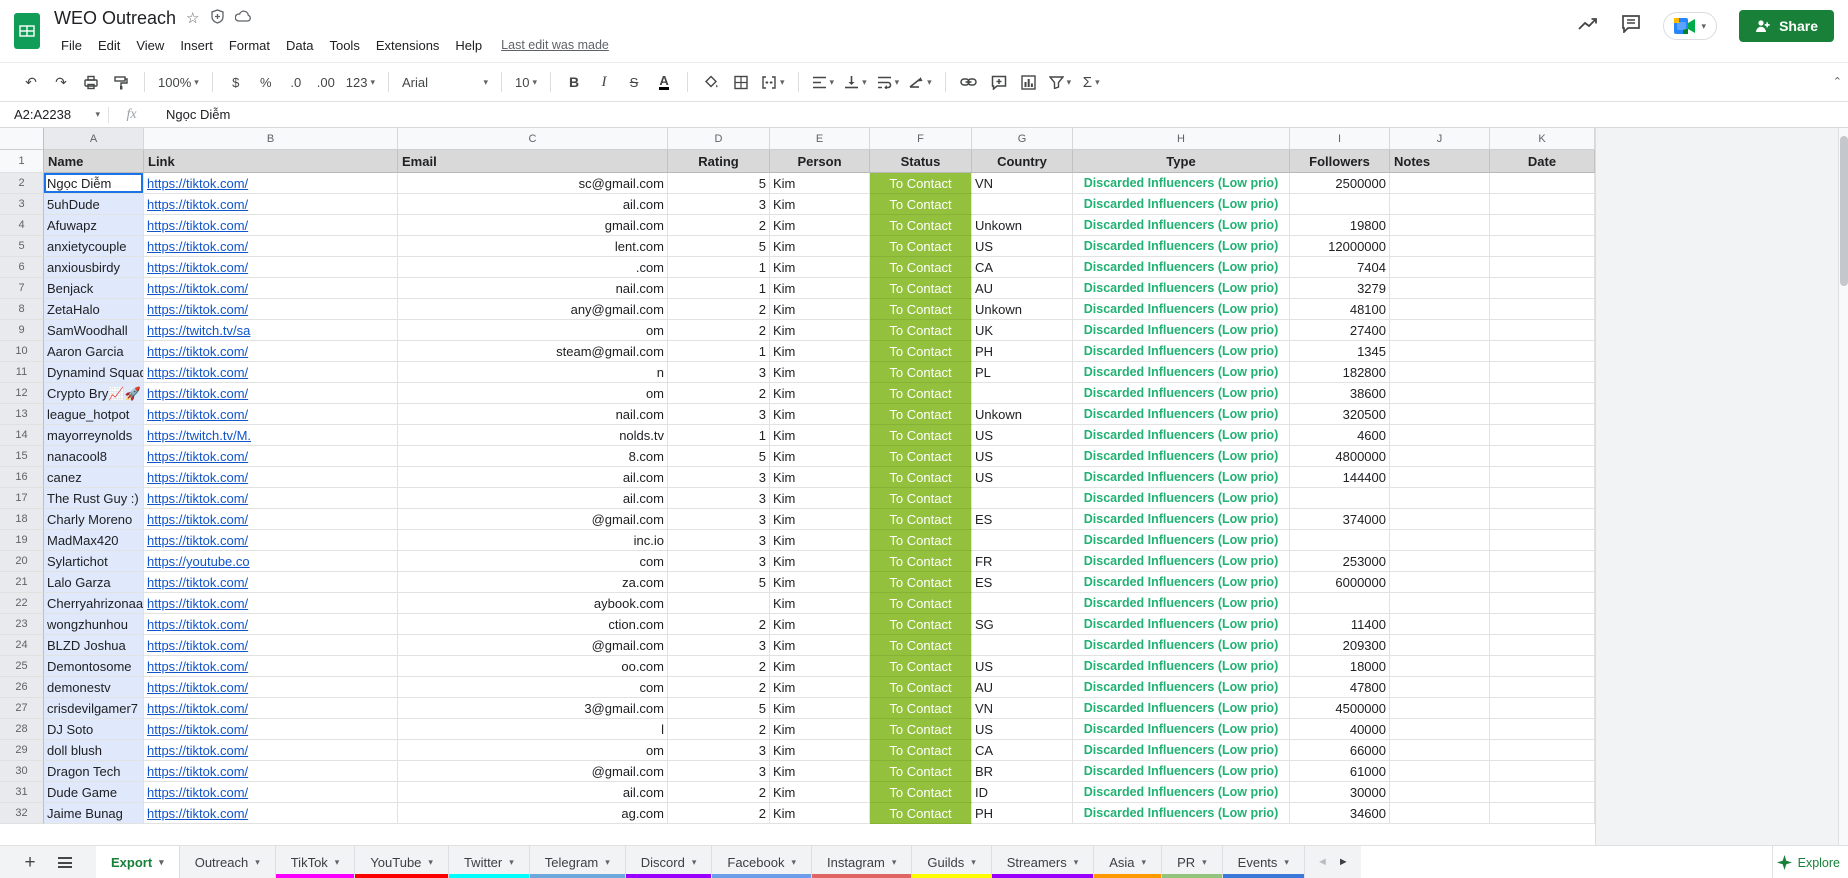 The image size is (1848, 878). Describe the element at coordinates (94, 330) in the screenshot. I see `cell-name: SamWoodhall` at that location.